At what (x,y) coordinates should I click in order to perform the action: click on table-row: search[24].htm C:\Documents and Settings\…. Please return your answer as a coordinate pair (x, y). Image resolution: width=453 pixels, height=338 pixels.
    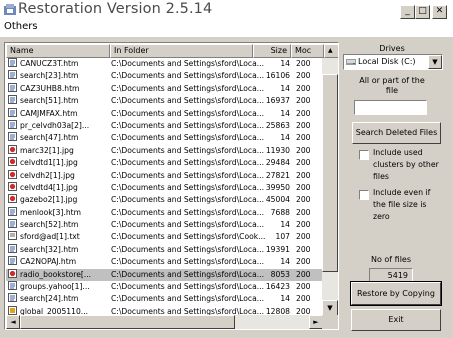
    Looking at the image, I should click on (164, 299).